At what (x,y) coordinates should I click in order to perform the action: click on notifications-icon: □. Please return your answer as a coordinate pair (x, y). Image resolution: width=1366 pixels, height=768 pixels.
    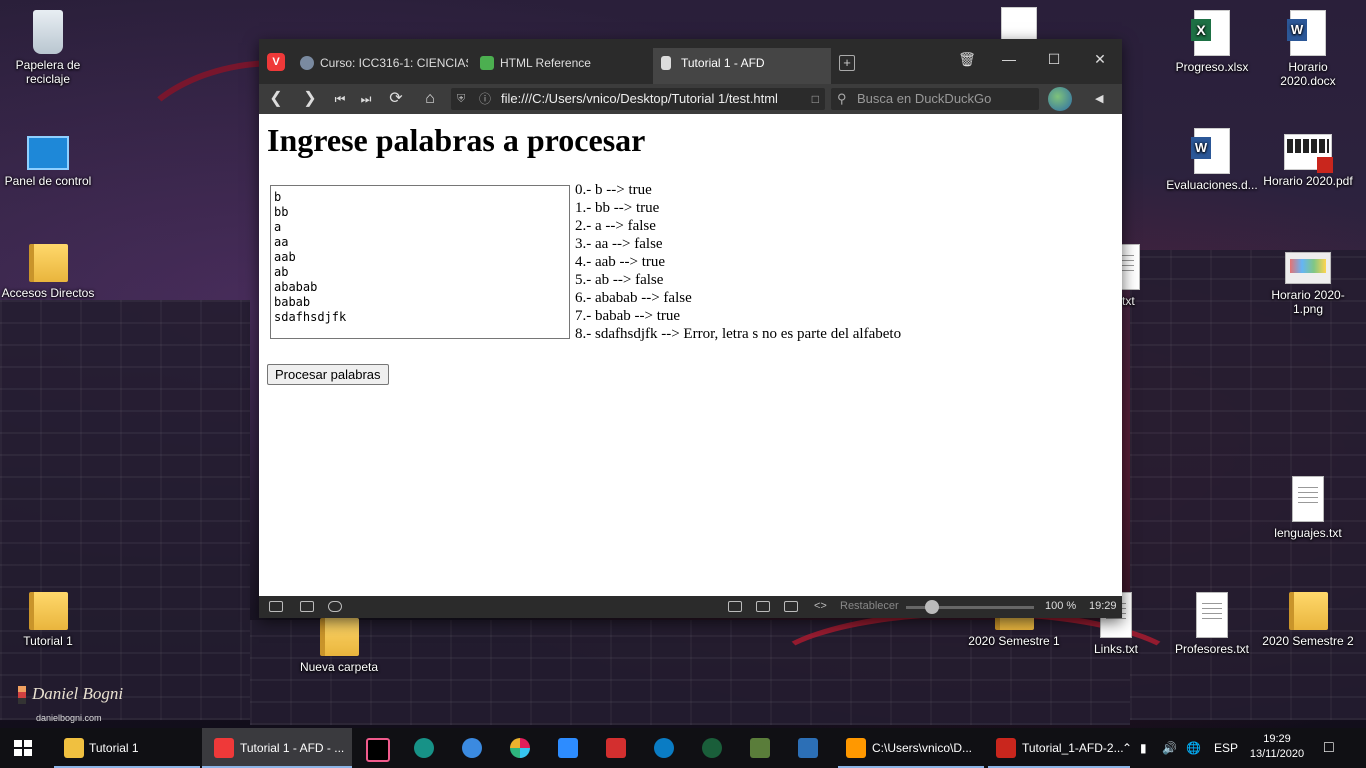
    Looking at the image, I should click on (1329, 748).